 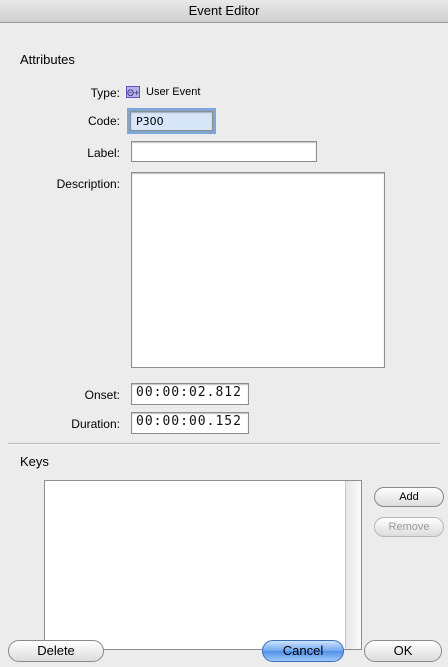 I want to click on add-key-button: Add, so click(x=409, y=497).